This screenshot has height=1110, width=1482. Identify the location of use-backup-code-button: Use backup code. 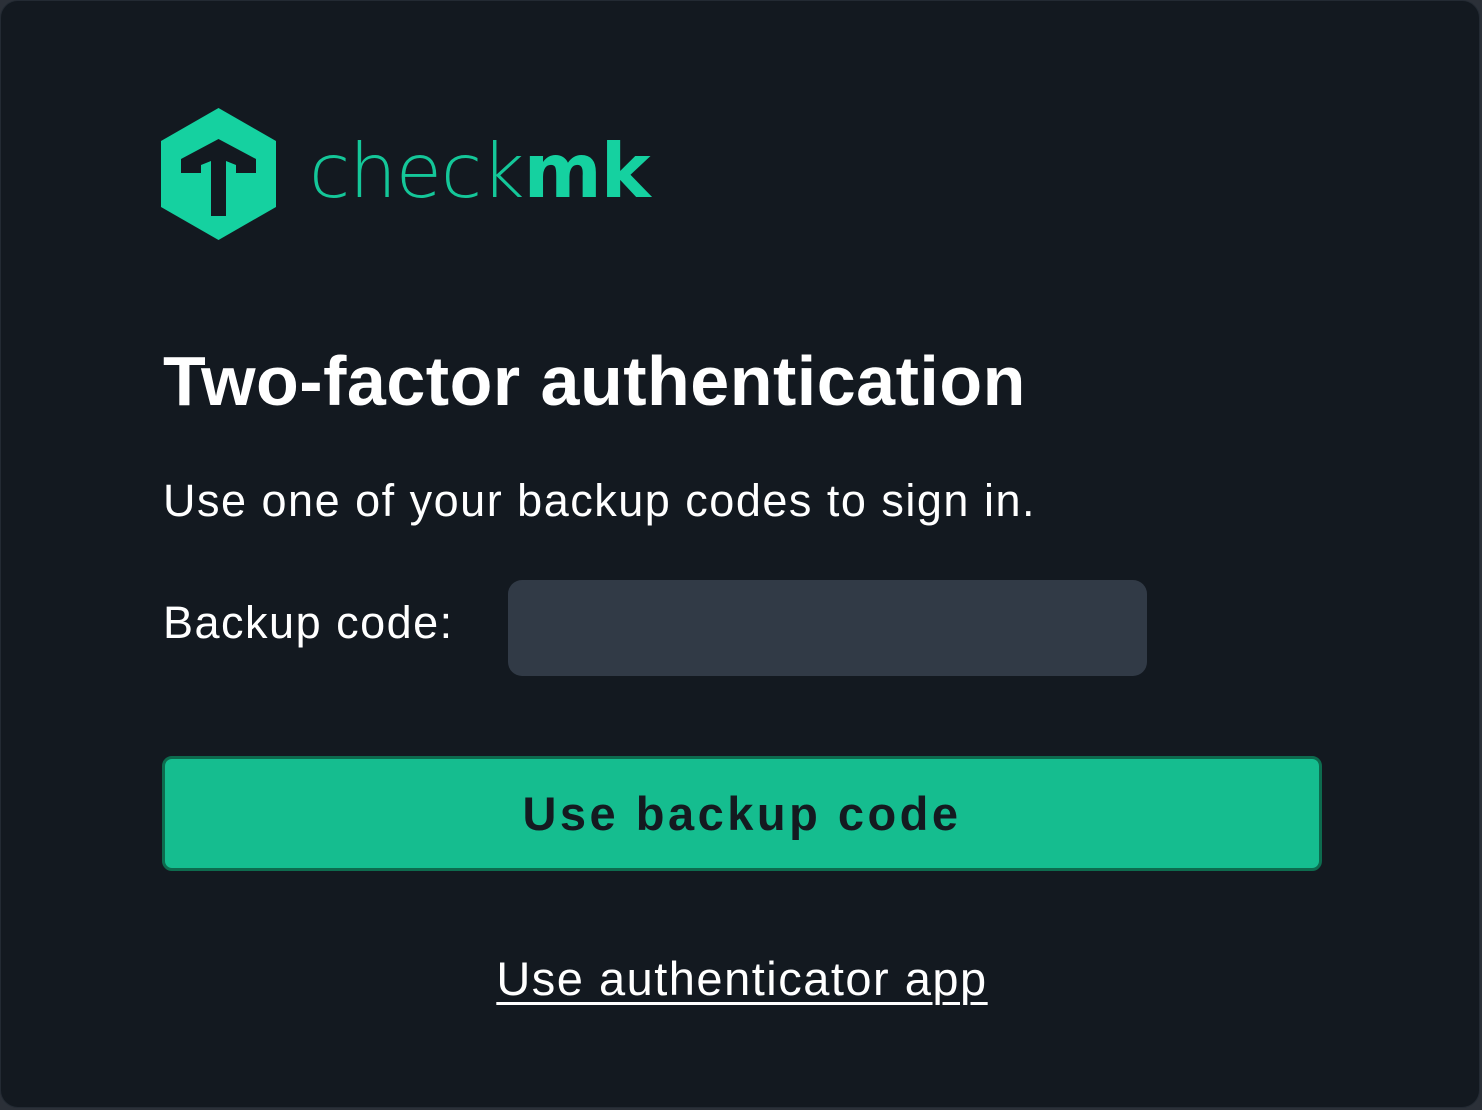
(742, 813).